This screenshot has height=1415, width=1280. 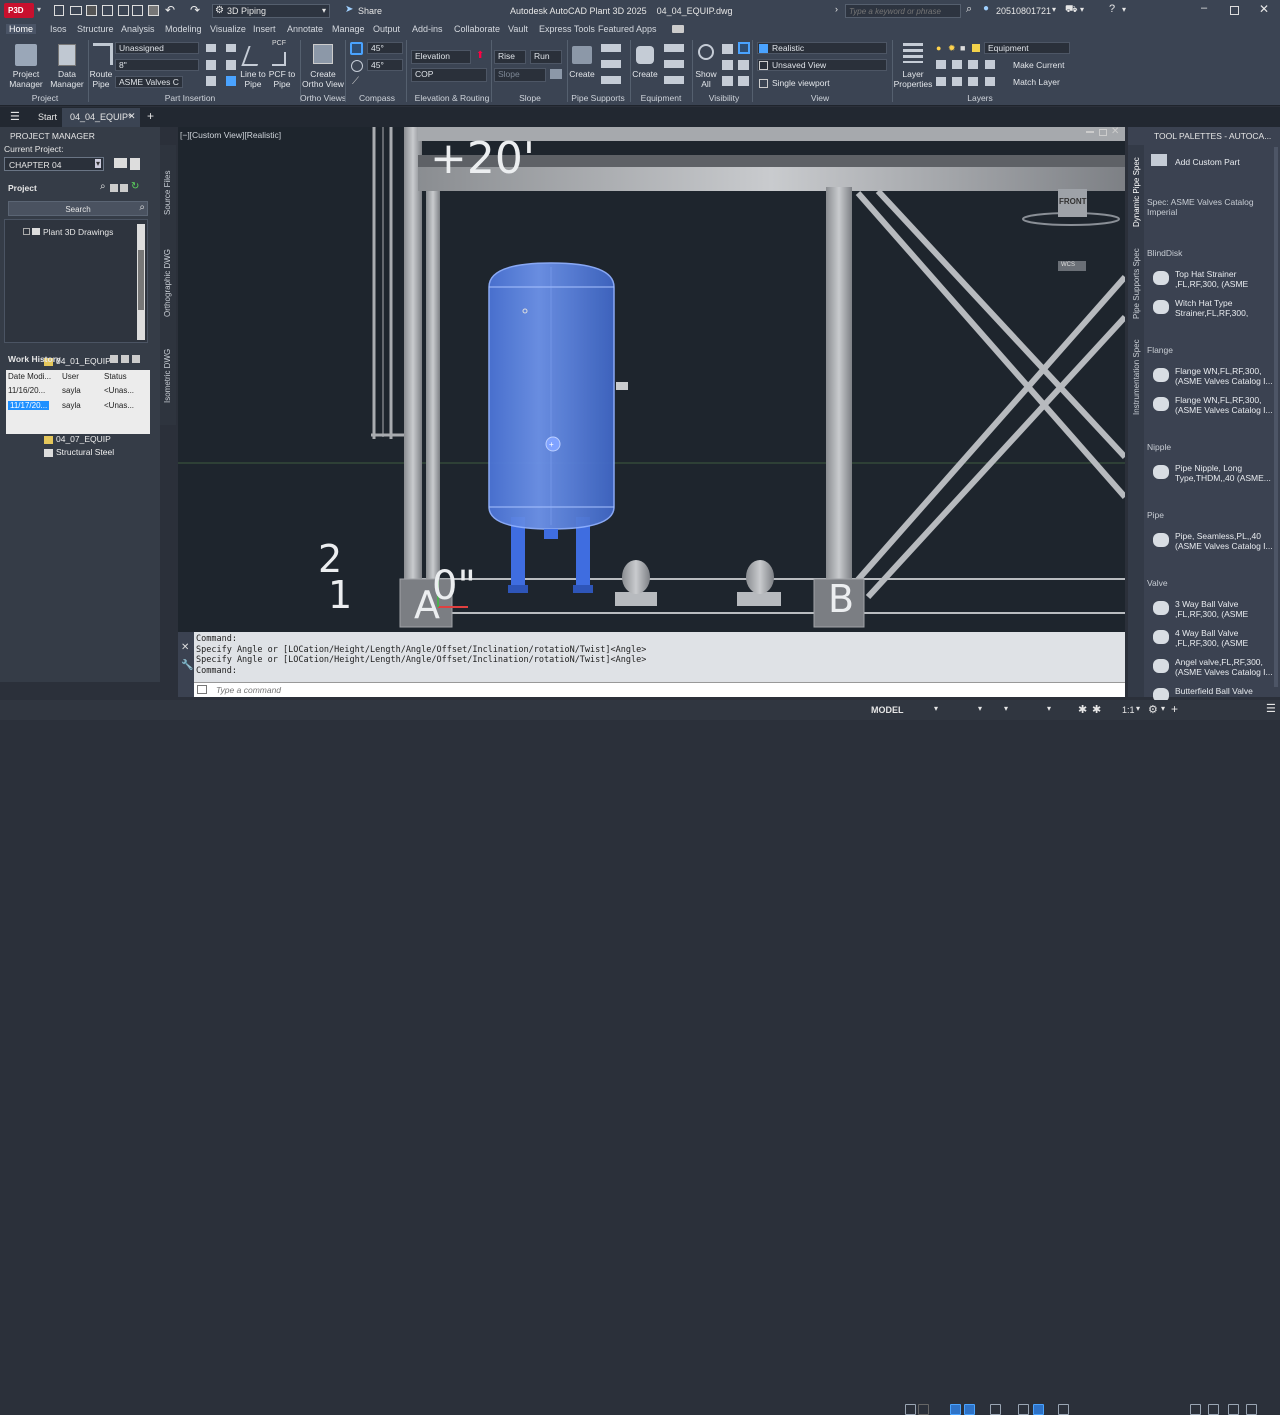 What do you see at coordinates (910, 1409) in the screenshot?
I see `grid-icon` at bounding box center [910, 1409].